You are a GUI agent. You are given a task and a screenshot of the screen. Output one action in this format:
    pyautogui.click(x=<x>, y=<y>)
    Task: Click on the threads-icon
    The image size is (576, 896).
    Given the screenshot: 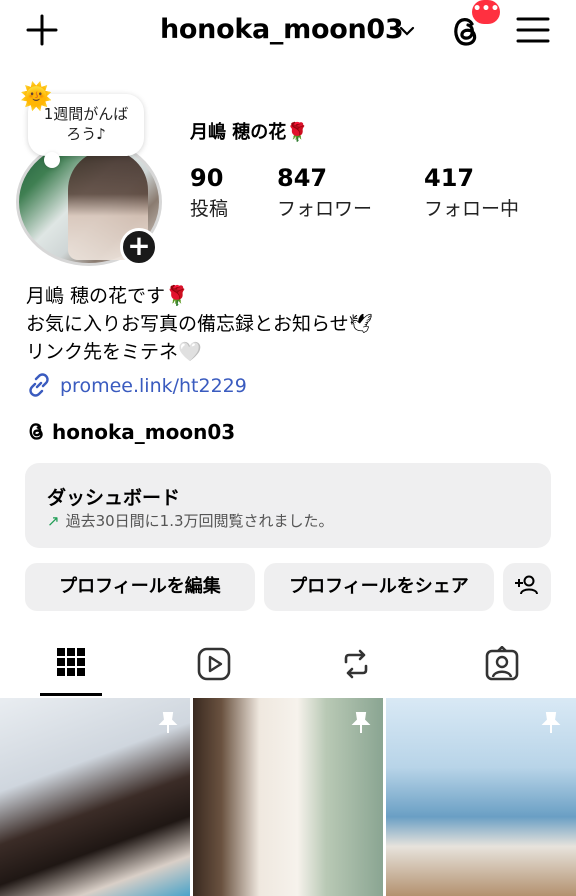 What is the action you would take?
    pyautogui.click(x=36, y=431)
    